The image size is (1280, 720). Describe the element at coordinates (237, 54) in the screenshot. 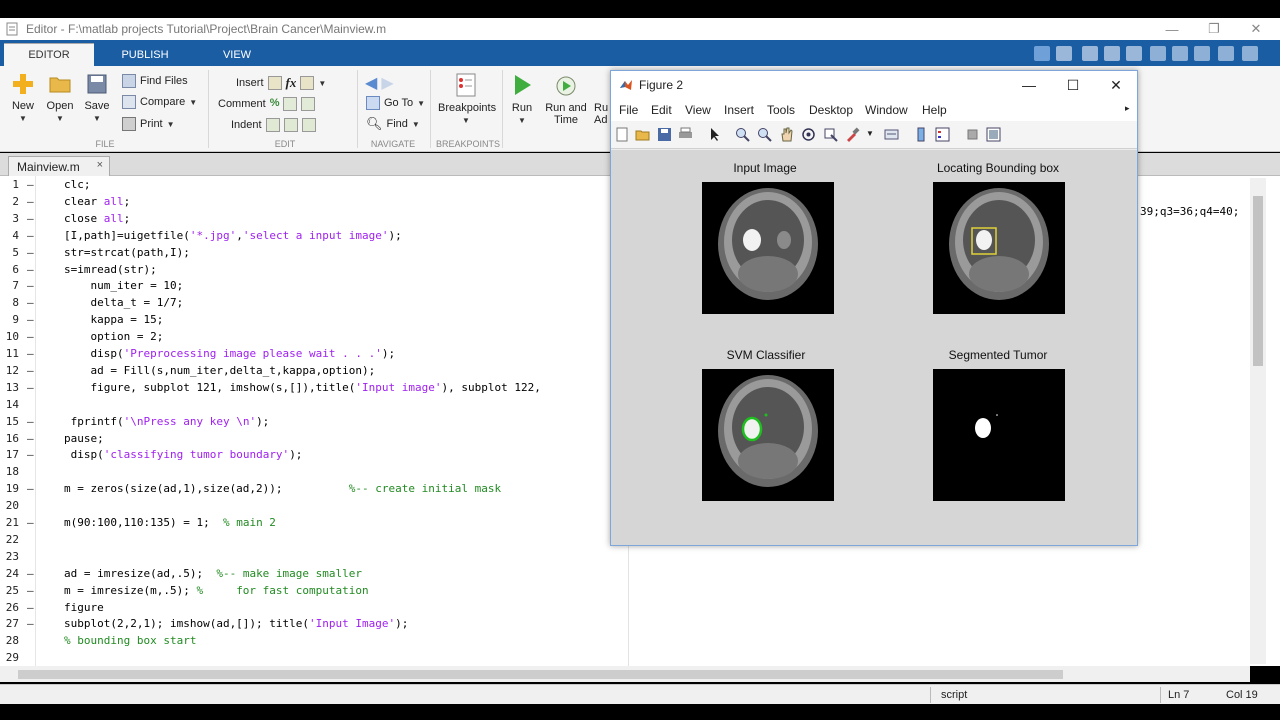

I see `tab-view: VIEW` at that location.